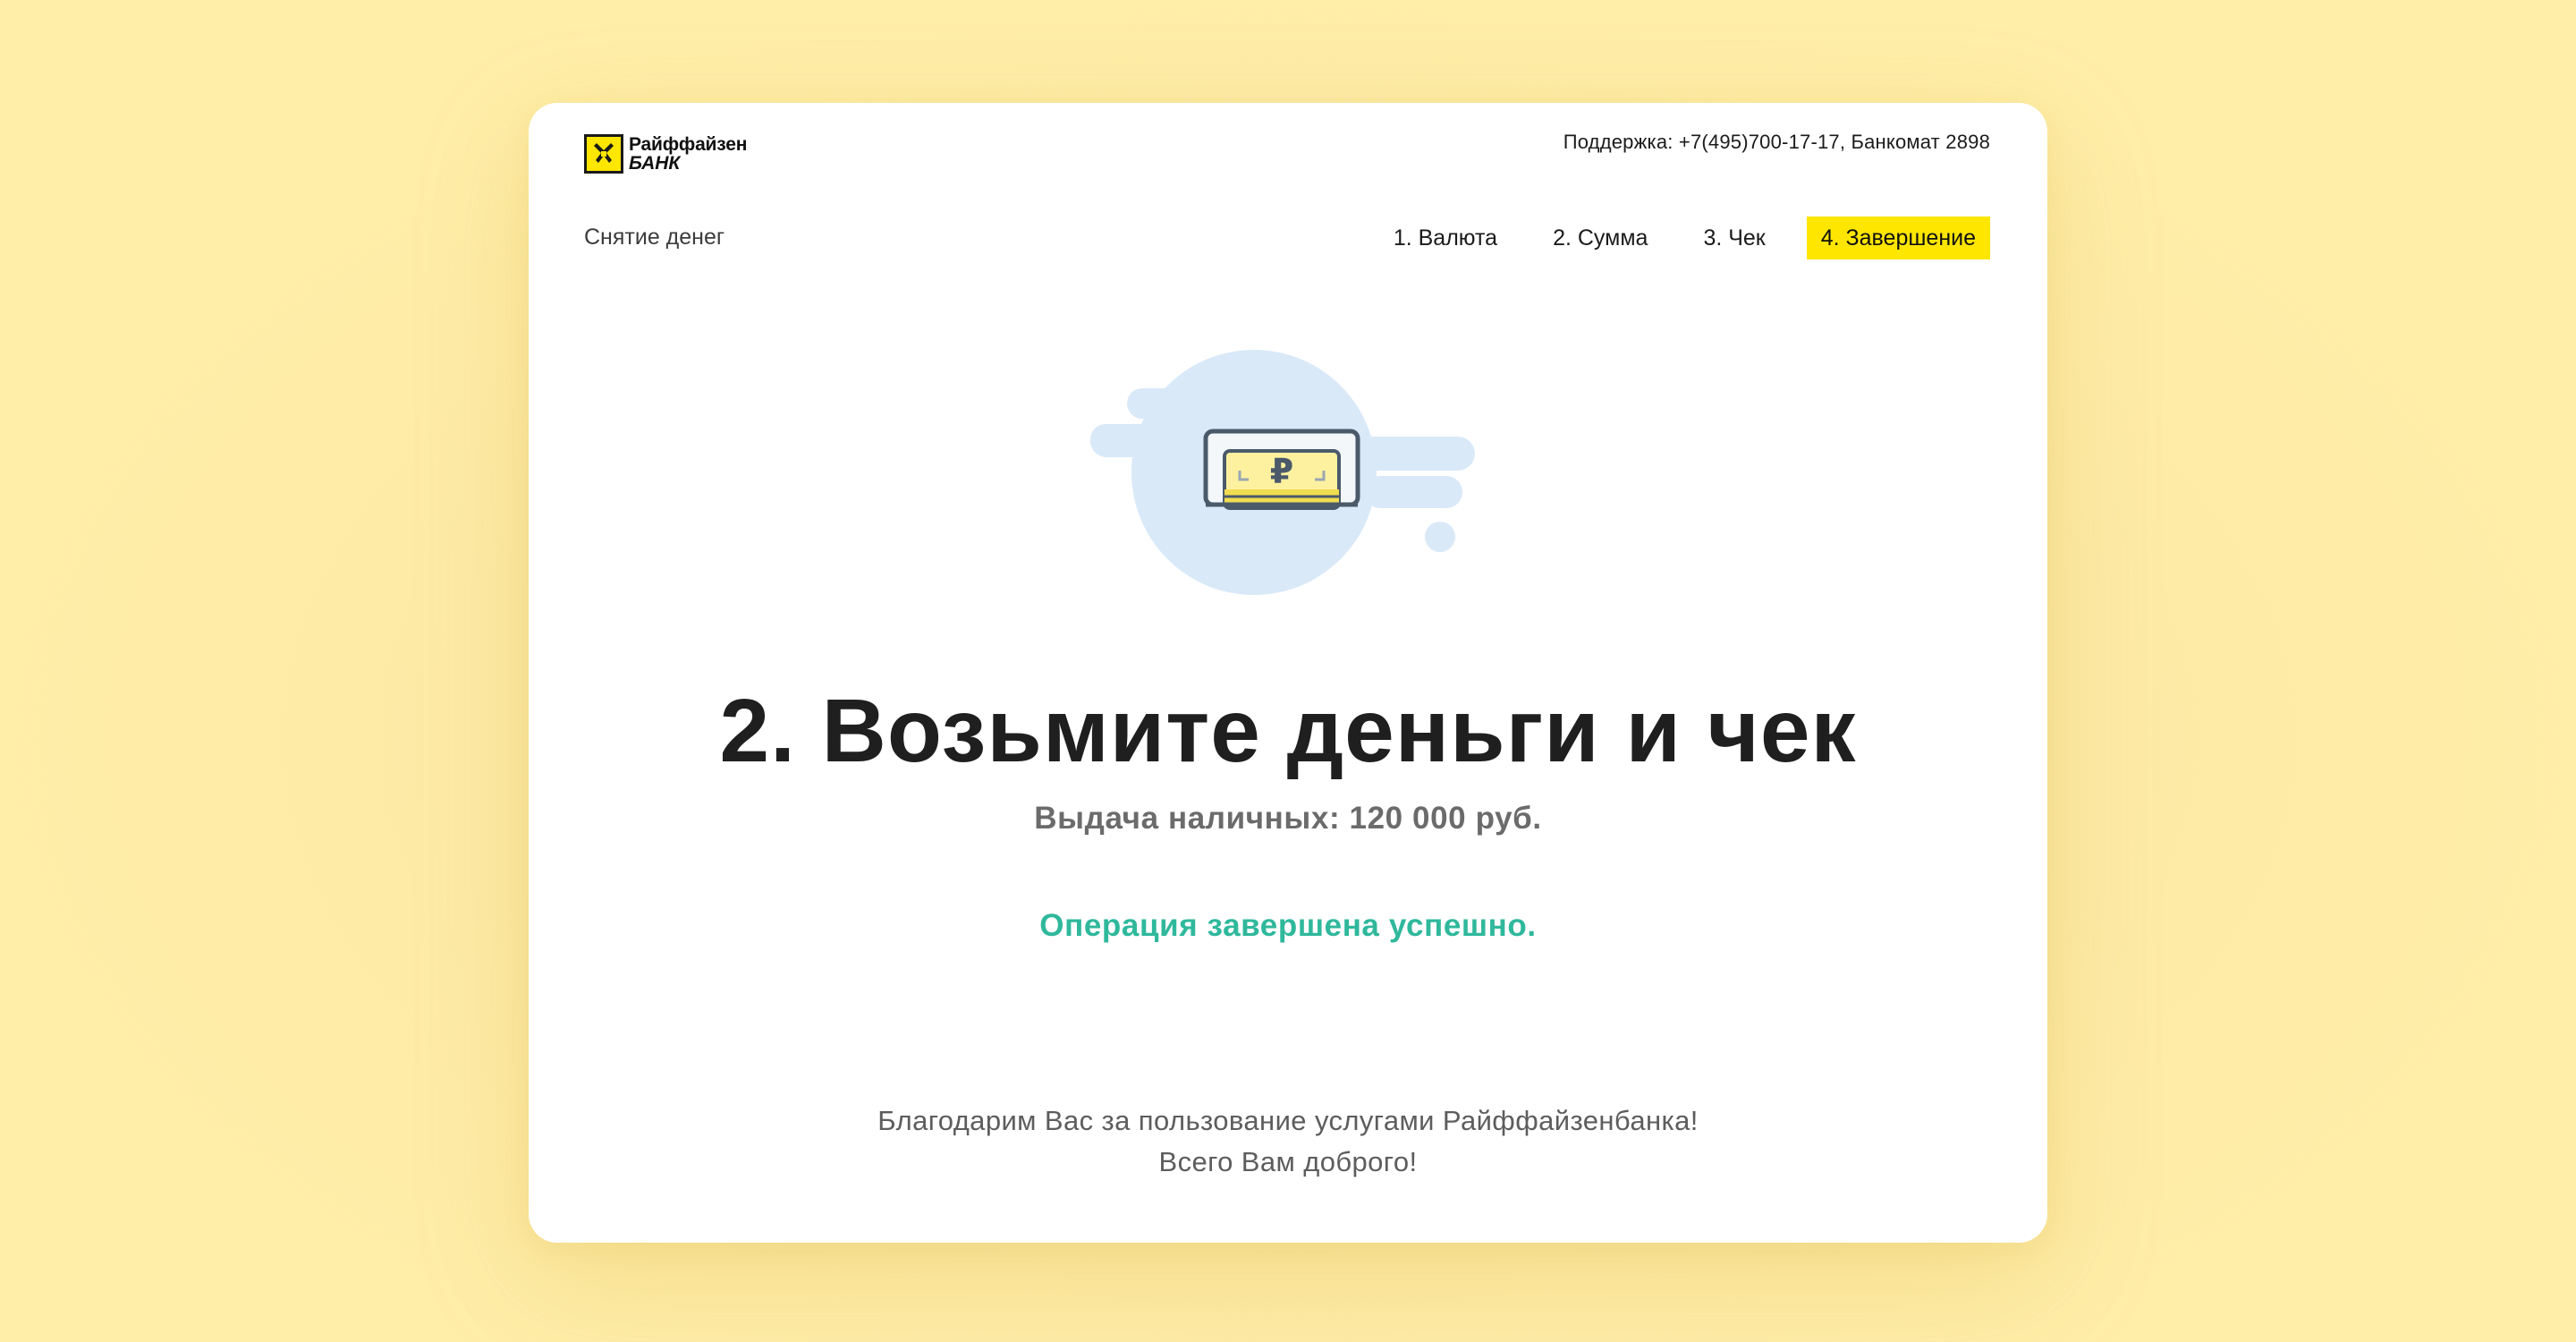 The height and width of the screenshot is (1342, 2576). I want to click on step-completion: 4. Завершение, so click(1898, 238).